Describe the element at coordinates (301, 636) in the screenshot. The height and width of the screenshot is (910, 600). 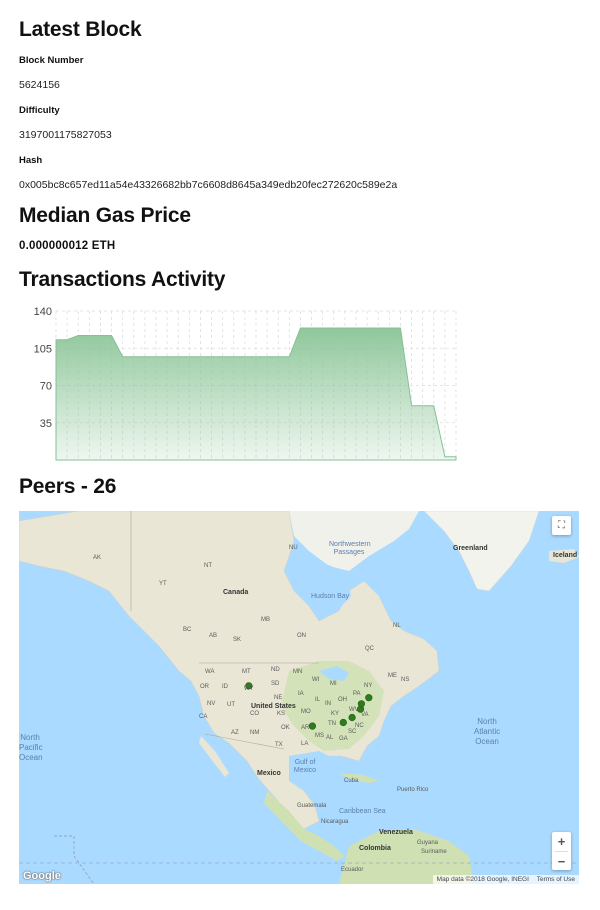
I see `label-on: ON` at that location.